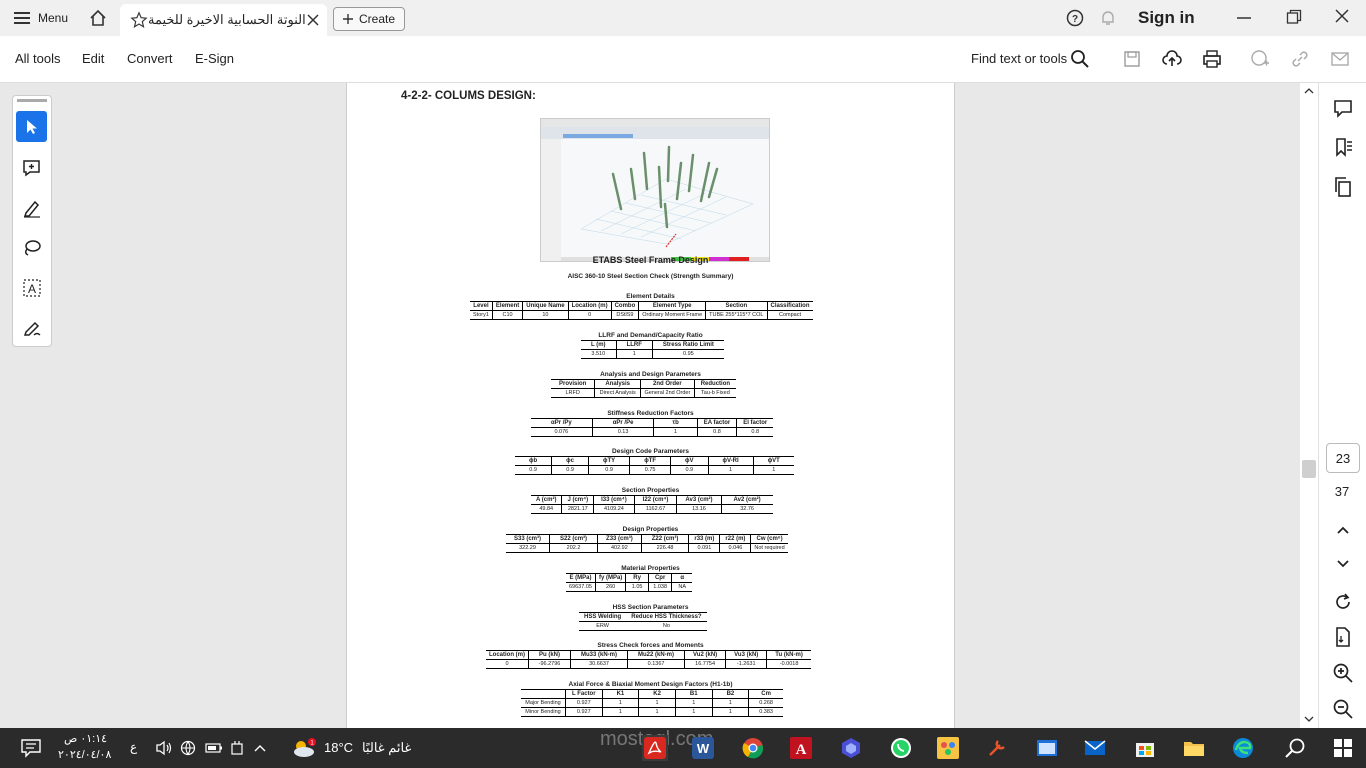 The image size is (1366, 768). Describe the element at coordinates (31, 247) in the screenshot. I see `draw-tool` at that location.